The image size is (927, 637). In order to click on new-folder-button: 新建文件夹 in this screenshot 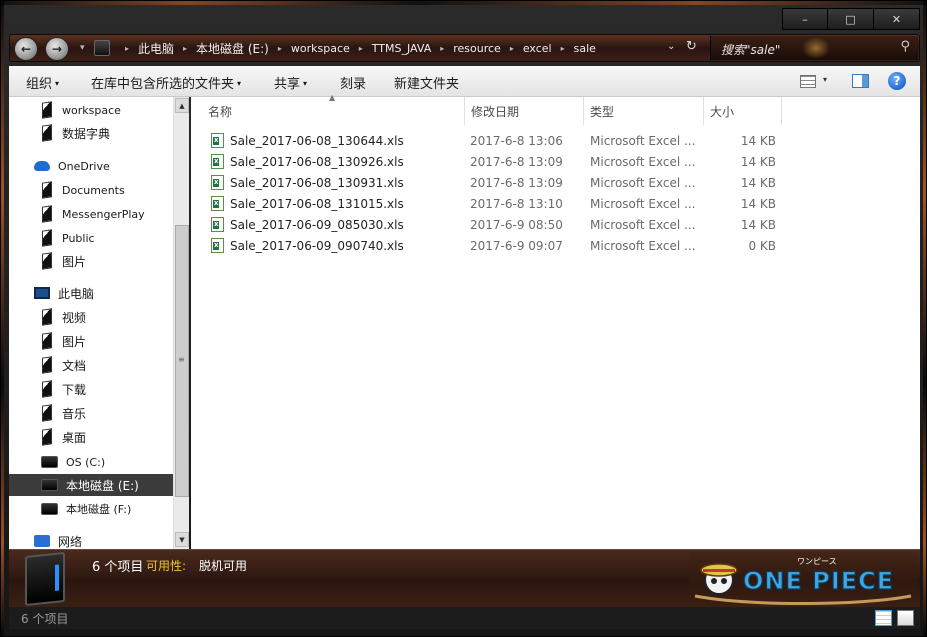, I will do `click(426, 82)`.